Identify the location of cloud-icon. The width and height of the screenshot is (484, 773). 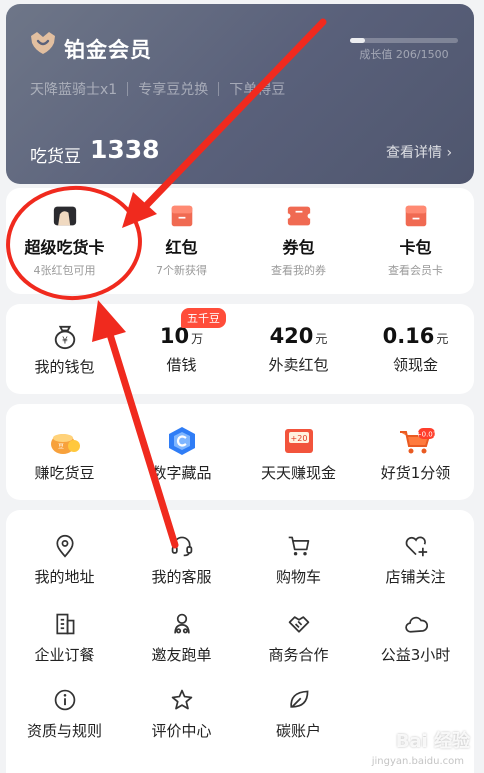
(416, 624).